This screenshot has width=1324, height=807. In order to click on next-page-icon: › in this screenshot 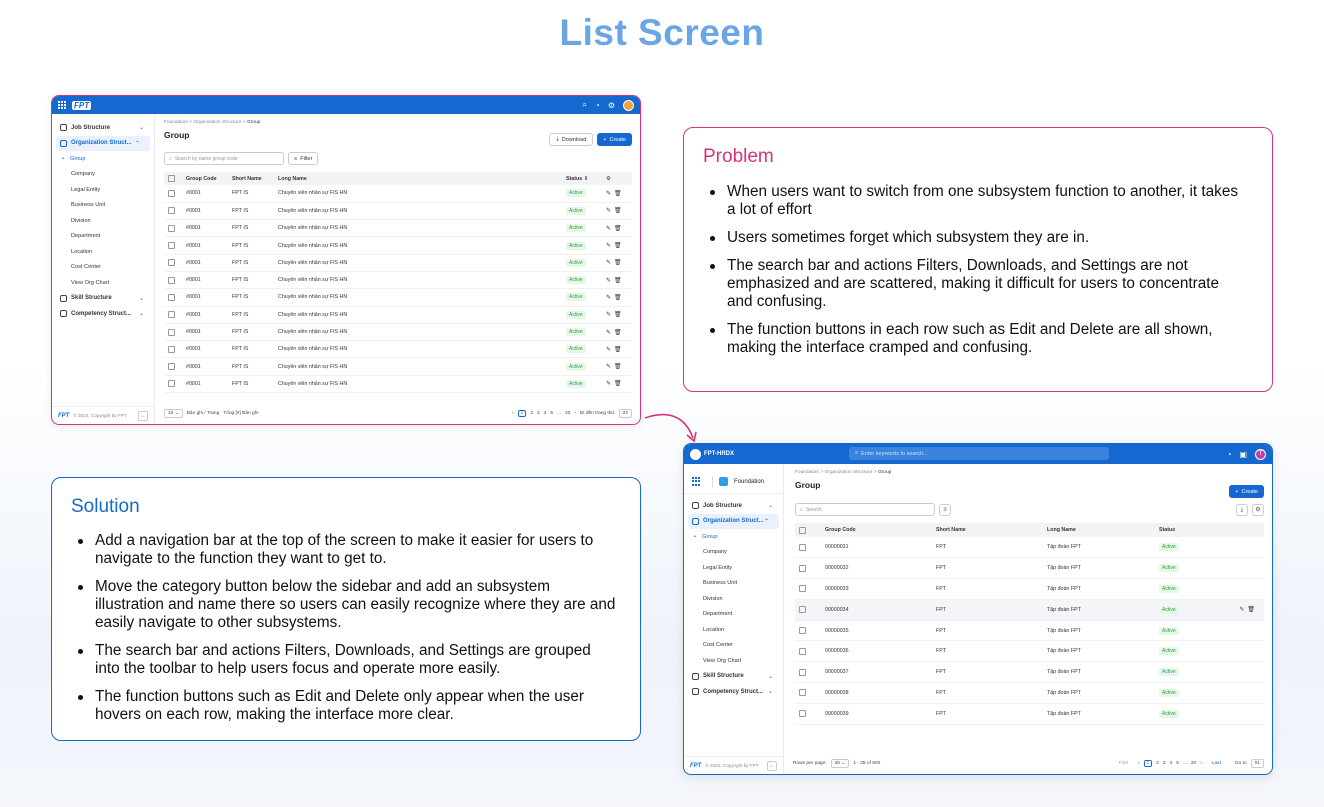, I will do `click(575, 413)`.